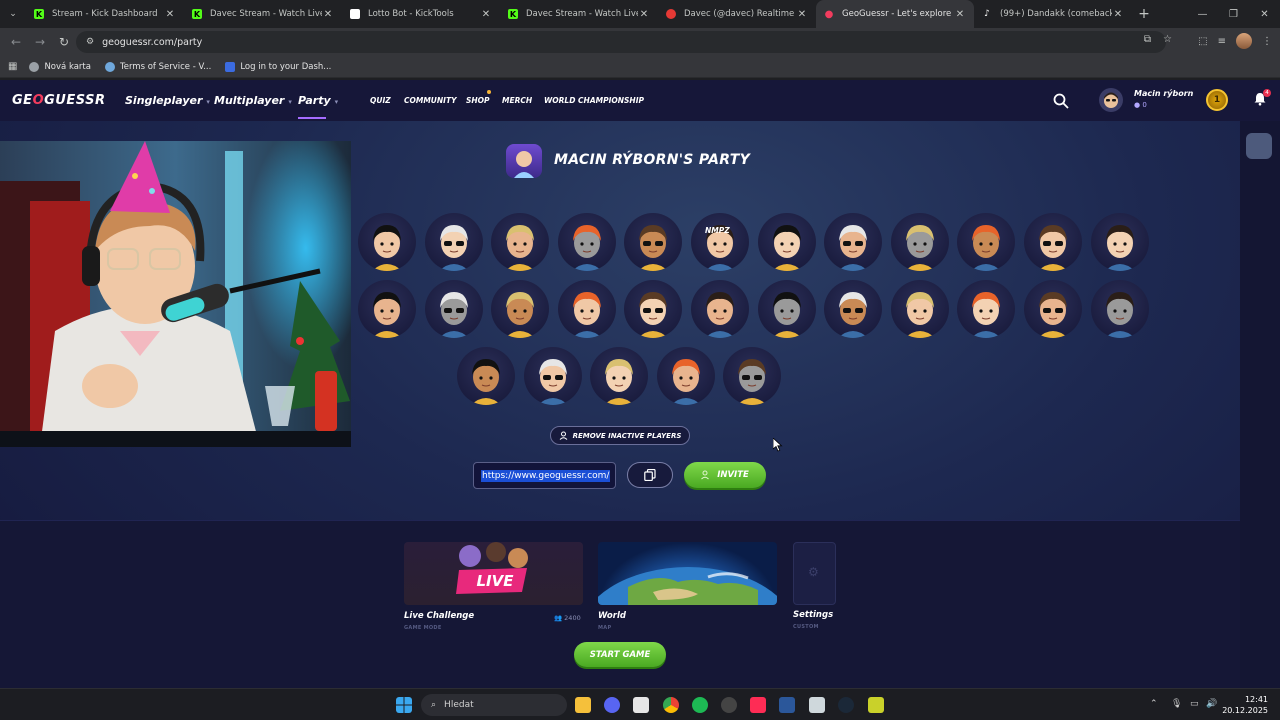 This screenshot has width=1280, height=720. What do you see at coordinates (1163, 93) in the screenshot?
I see `user-name: Macin rýborn` at bounding box center [1163, 93].